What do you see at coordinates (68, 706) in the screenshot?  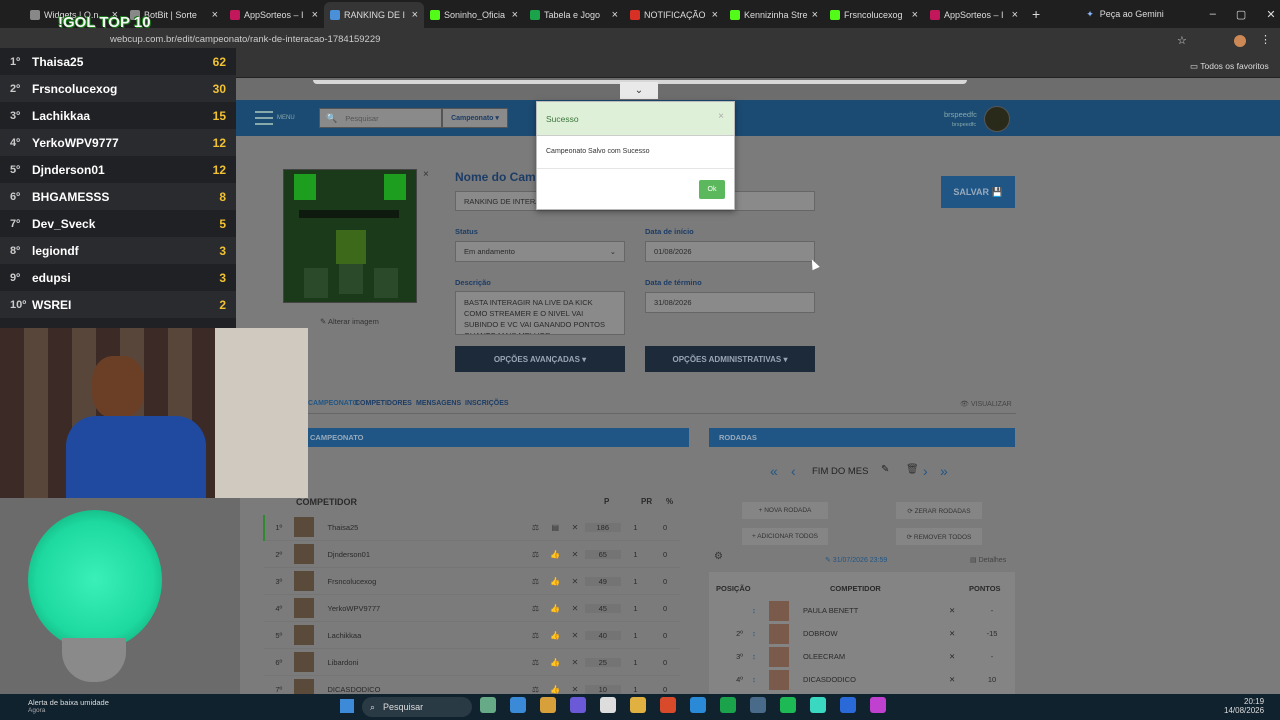 I see `weather-widget: Alerta de baixa umidade Agora` at bounding box center [68, 706].